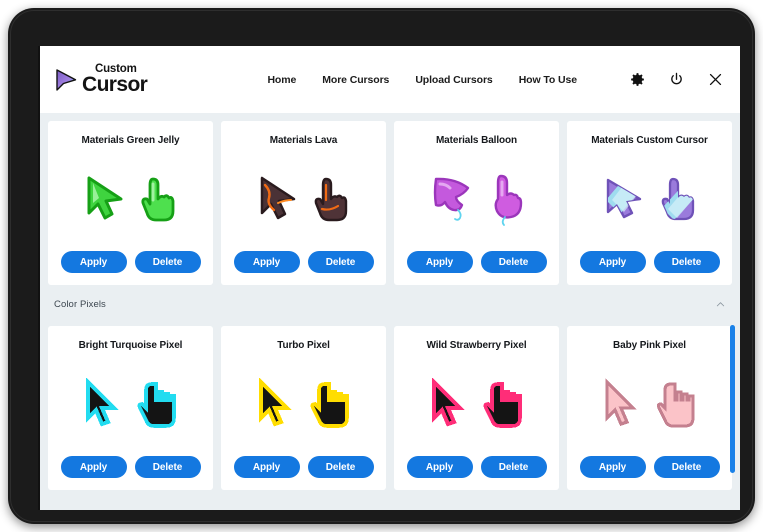 This screenshot has height=532, width=763. I want to click on scrollbar-track, so click(732, 311).